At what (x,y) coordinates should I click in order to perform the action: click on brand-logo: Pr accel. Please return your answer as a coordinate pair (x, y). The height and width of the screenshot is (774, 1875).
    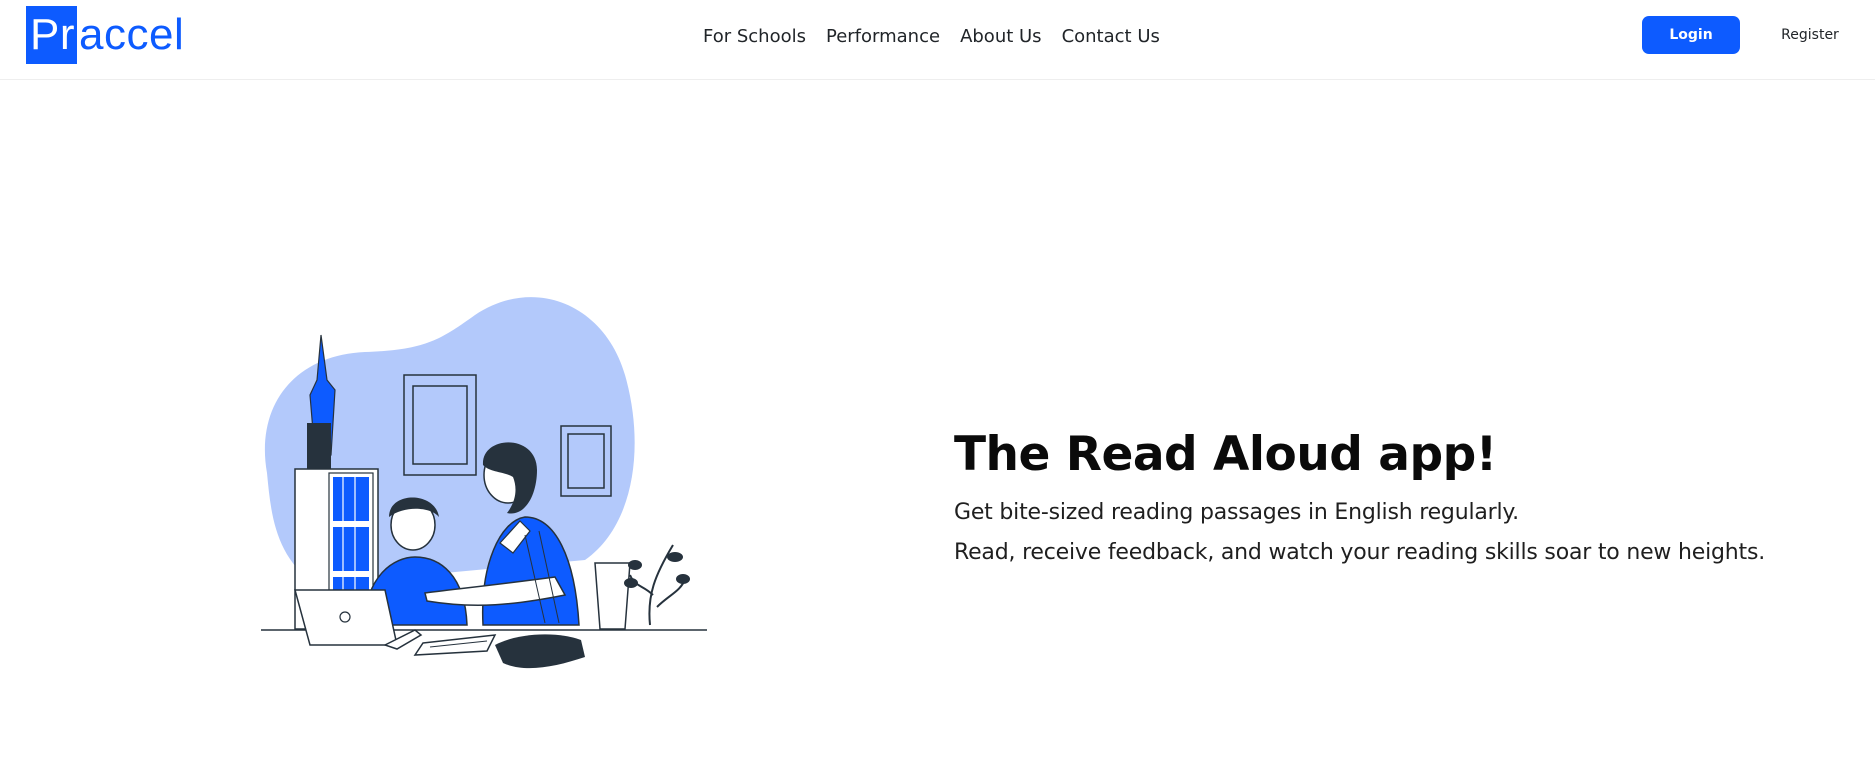
    Looking at the image, I should click on (105, 35).